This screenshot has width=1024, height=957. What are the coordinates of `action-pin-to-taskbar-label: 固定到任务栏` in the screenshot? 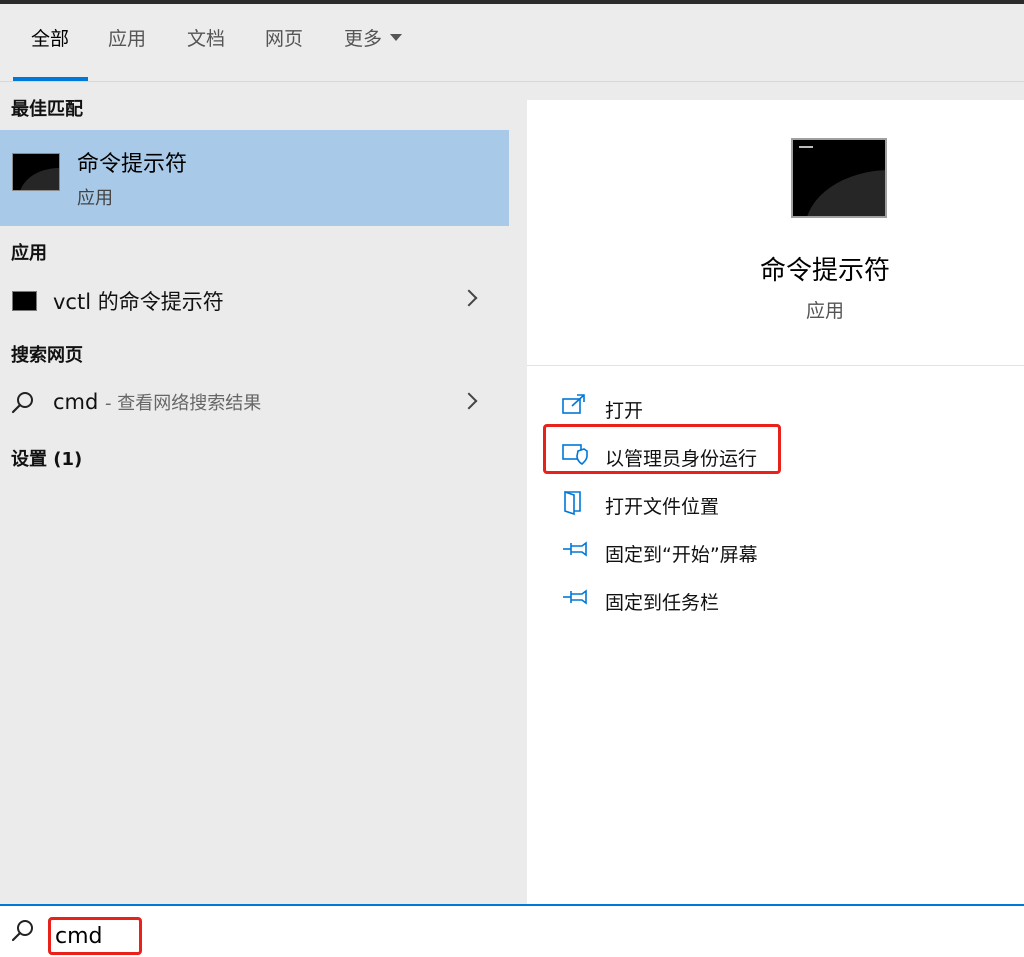 It's located at (662, 603).